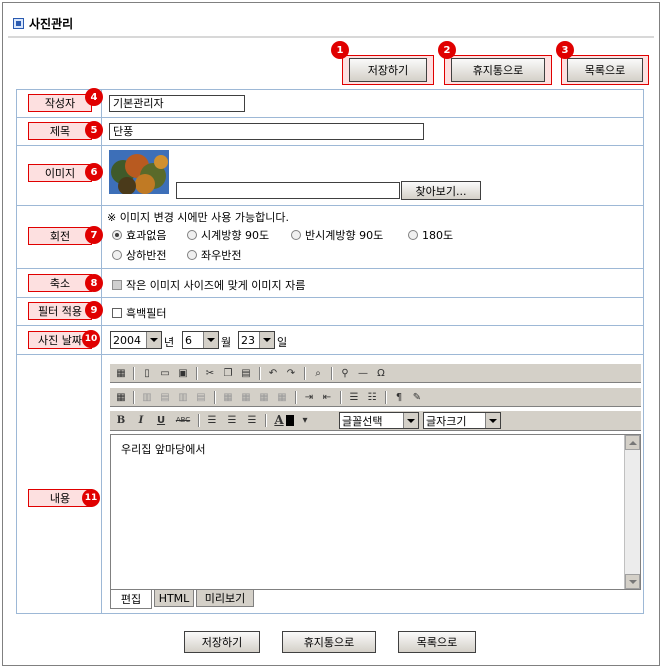 This screenshot has height=672, width=666. I want to click on rotate-label: 회전, so click(60, 236).